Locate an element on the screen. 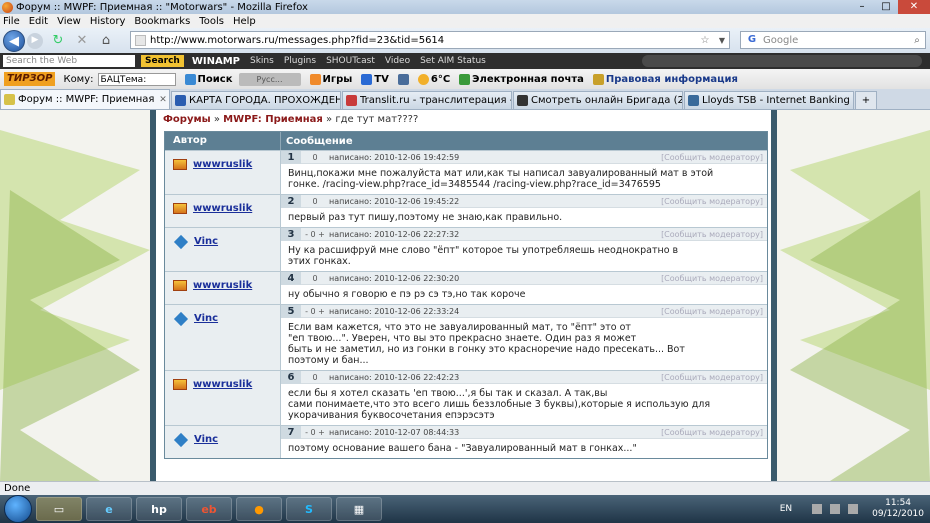 The image size is (930, 523). tirzor-vk is located at coordinates (403, 79).